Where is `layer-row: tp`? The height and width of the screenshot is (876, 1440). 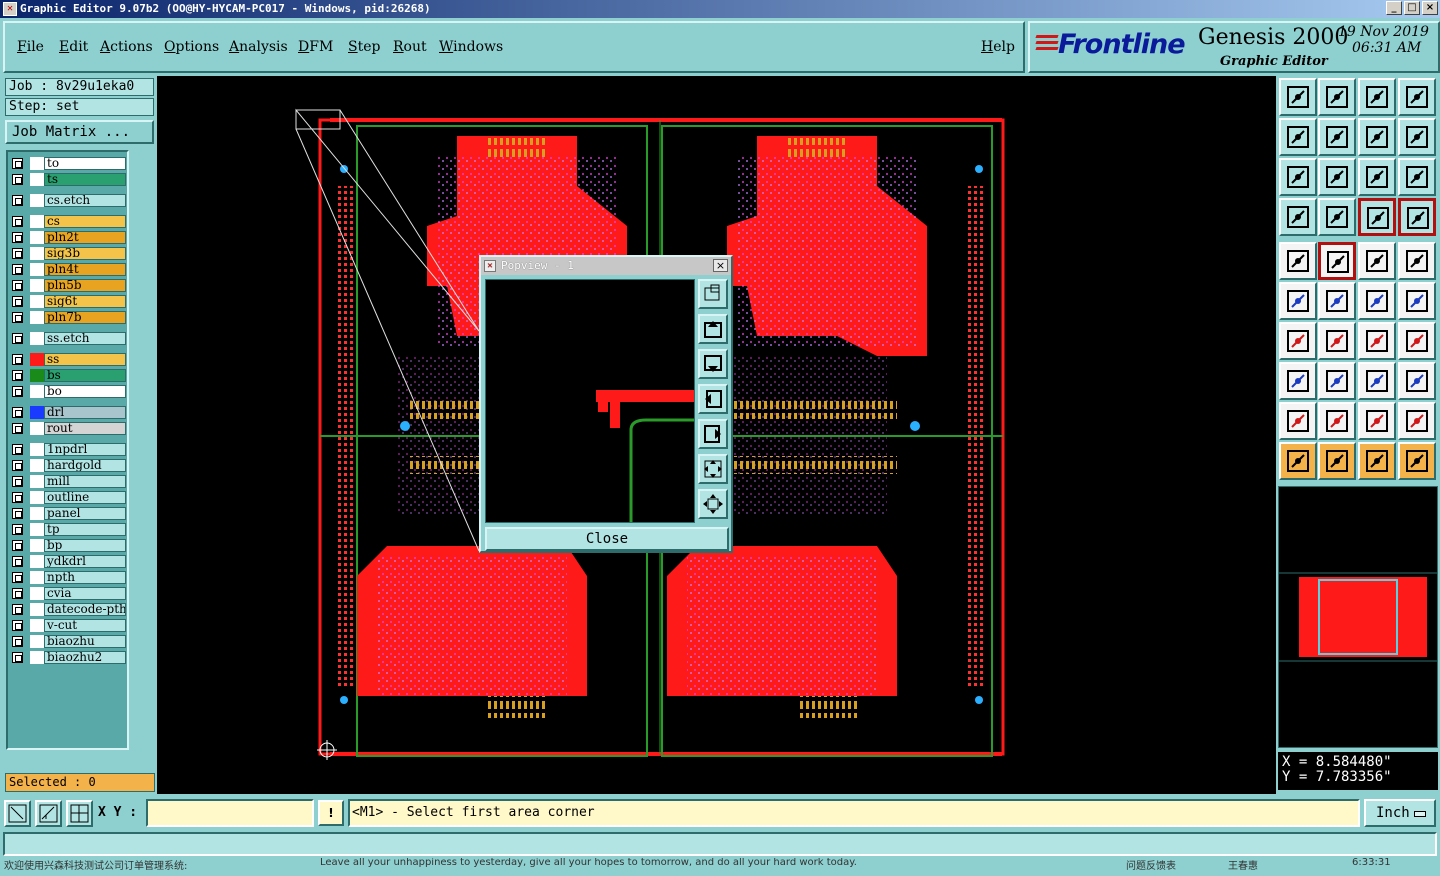 layer-row: tp is located at coordinates (68, 529).